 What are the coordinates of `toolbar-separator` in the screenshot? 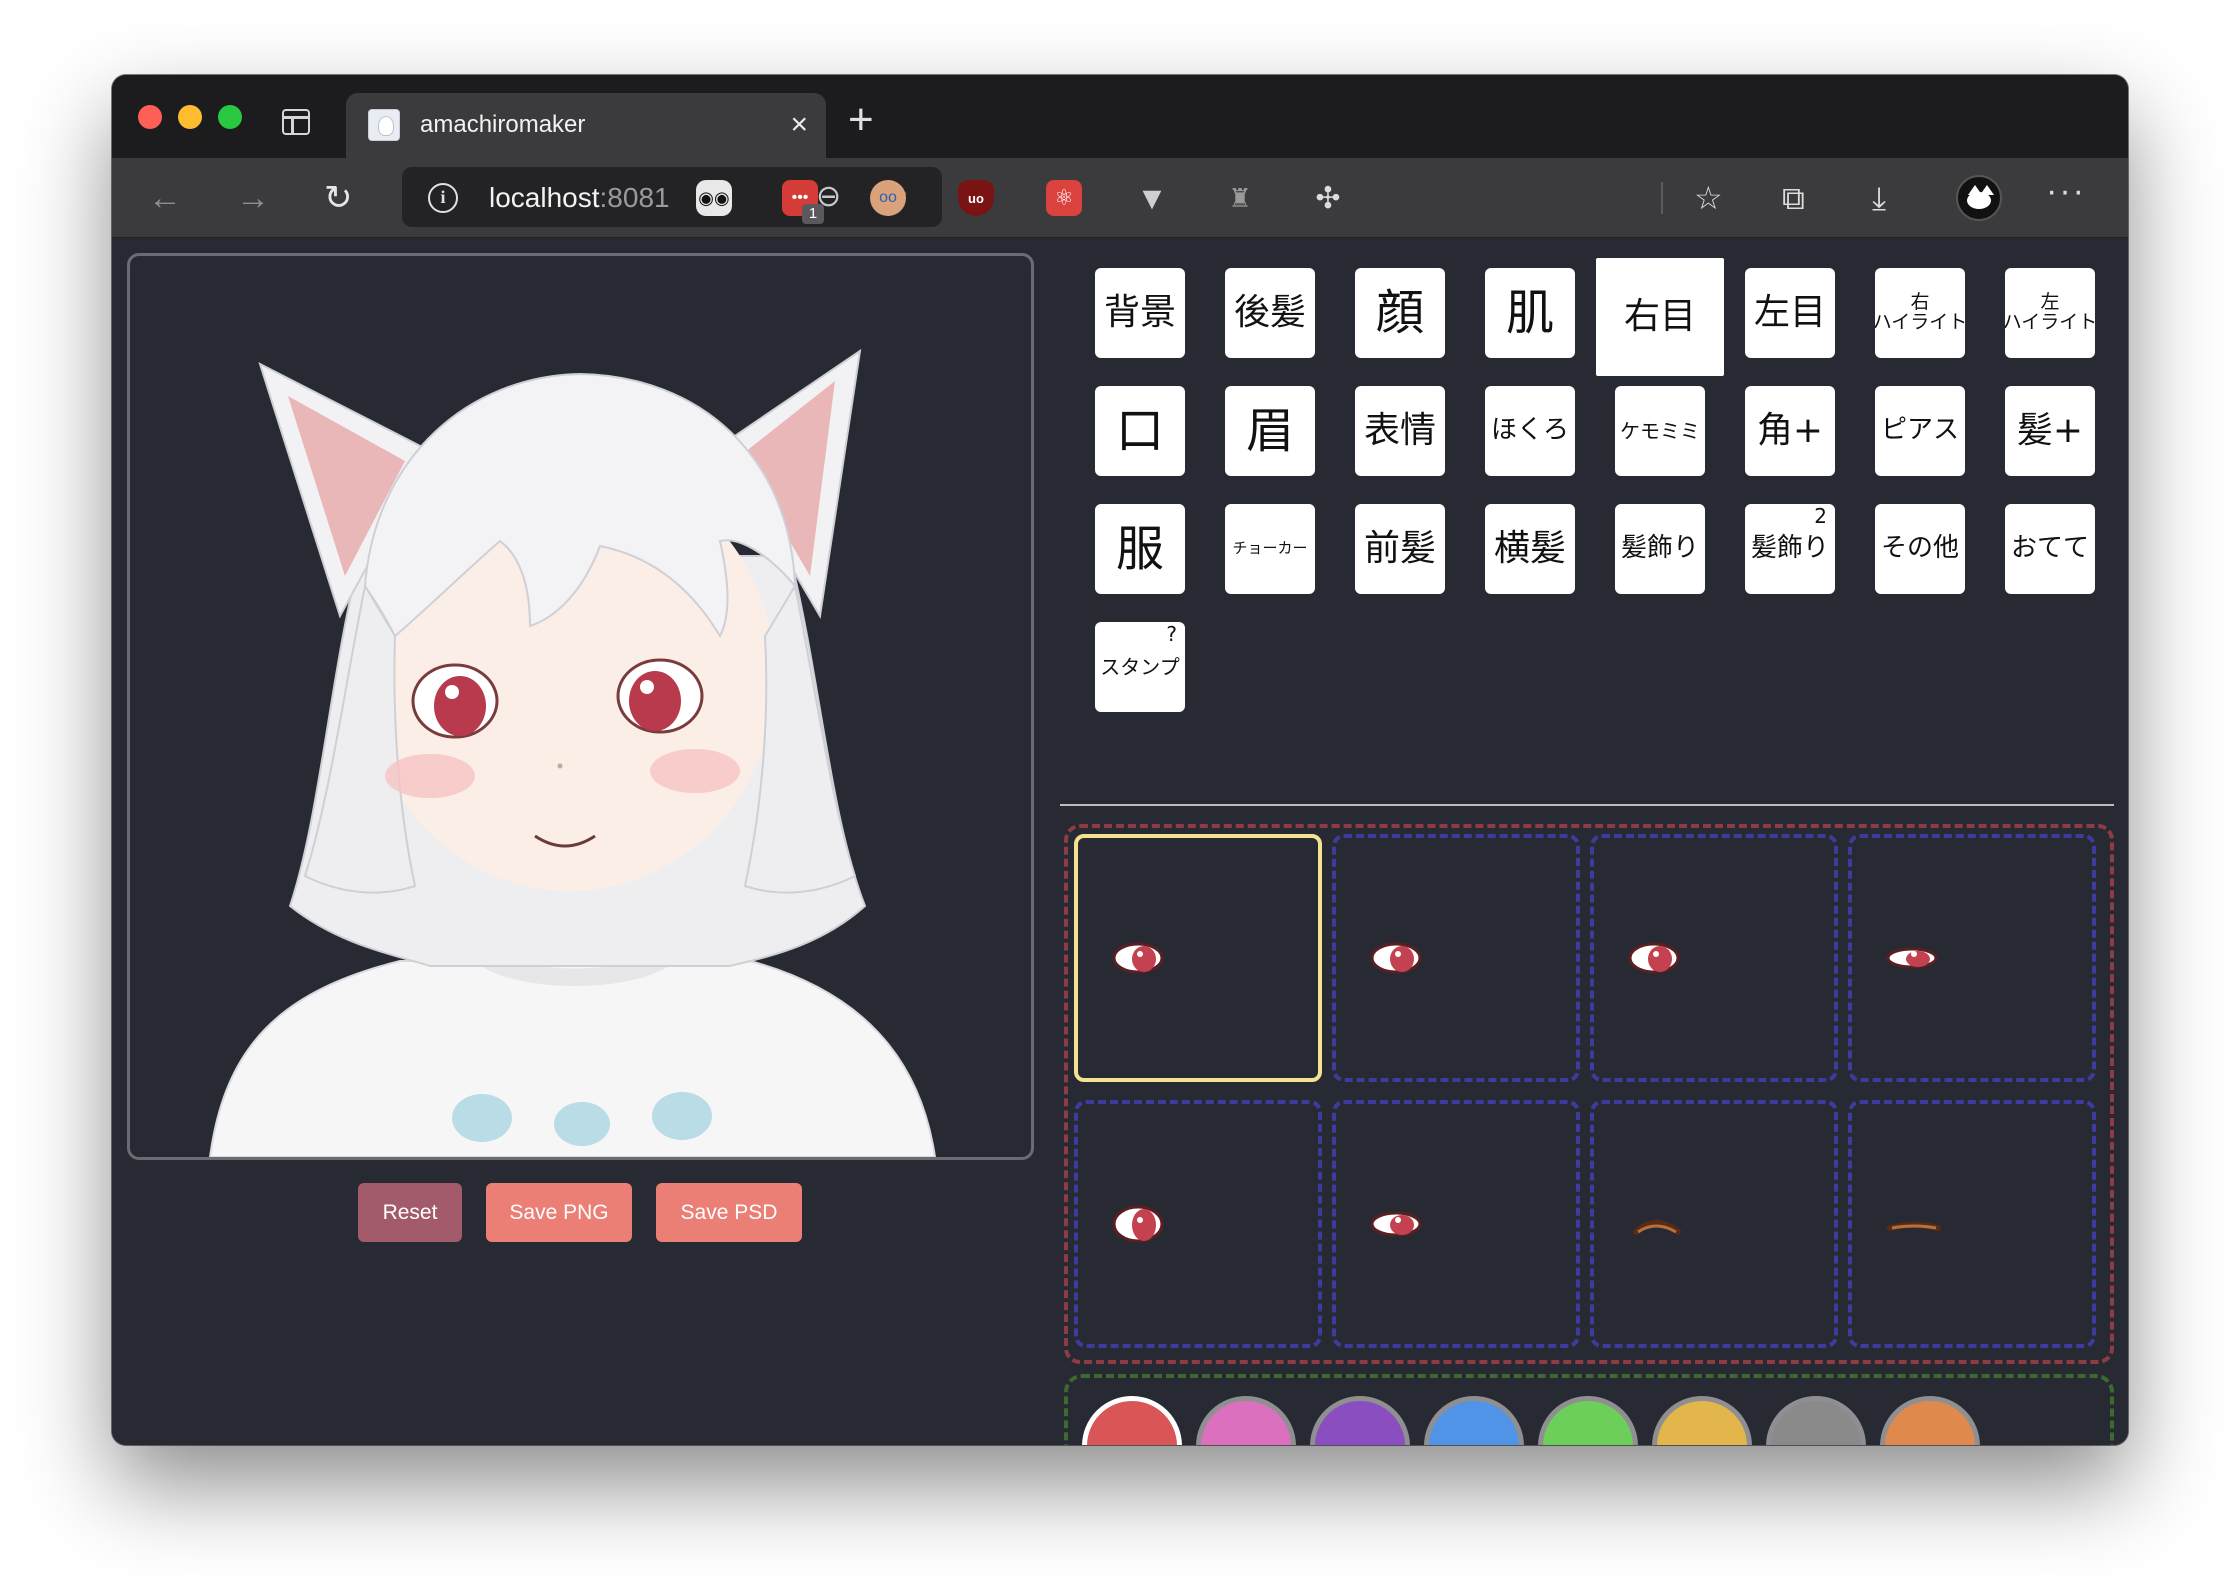 It's located at (1662, 198).